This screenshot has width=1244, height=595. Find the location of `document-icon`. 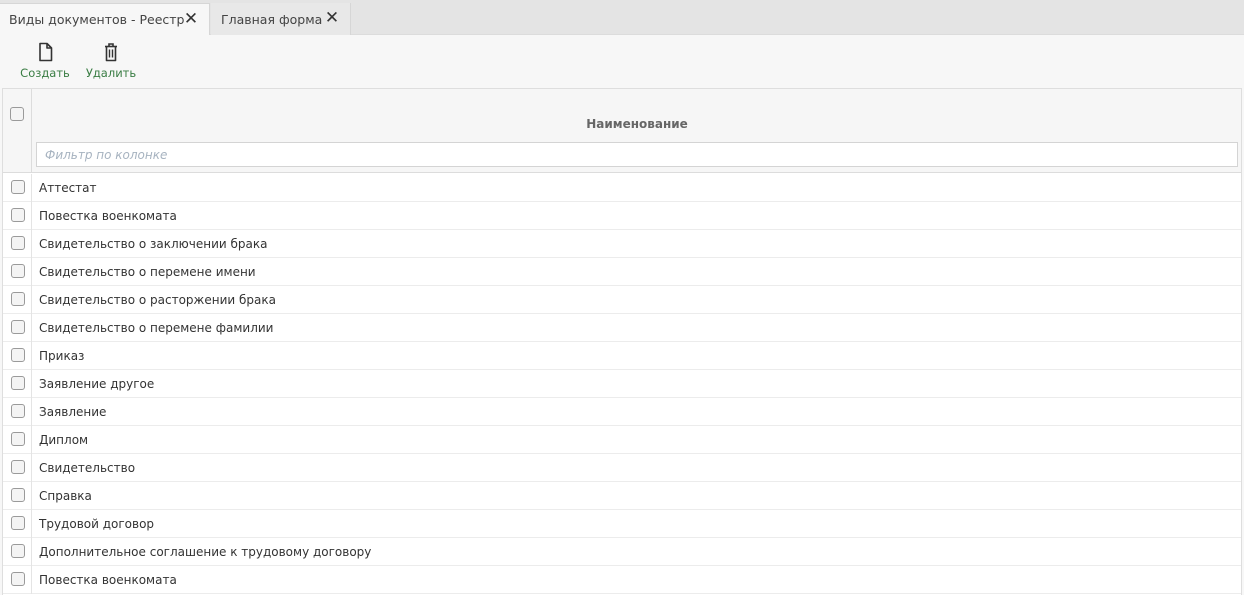

document-icon is located at coordinates (46, 52).